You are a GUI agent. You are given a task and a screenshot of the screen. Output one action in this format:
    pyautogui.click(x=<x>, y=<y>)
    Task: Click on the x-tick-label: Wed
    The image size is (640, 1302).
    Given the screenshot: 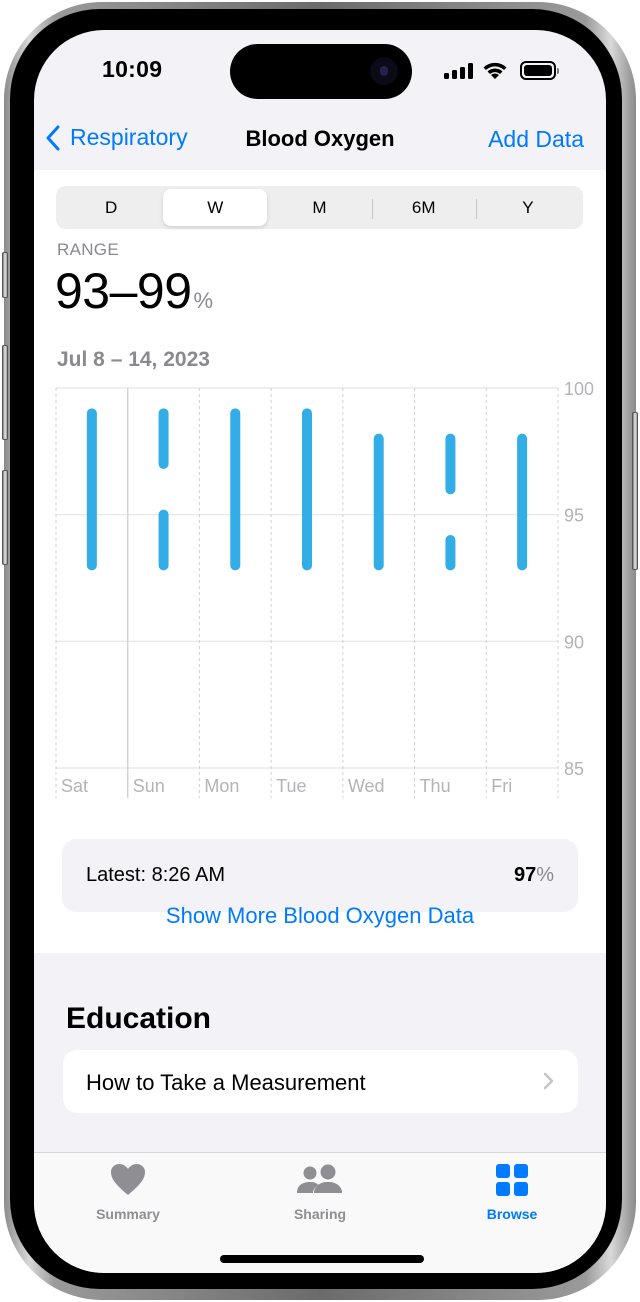 What is the action you would take?
    pyautogui.click(x=366, y=786)
    